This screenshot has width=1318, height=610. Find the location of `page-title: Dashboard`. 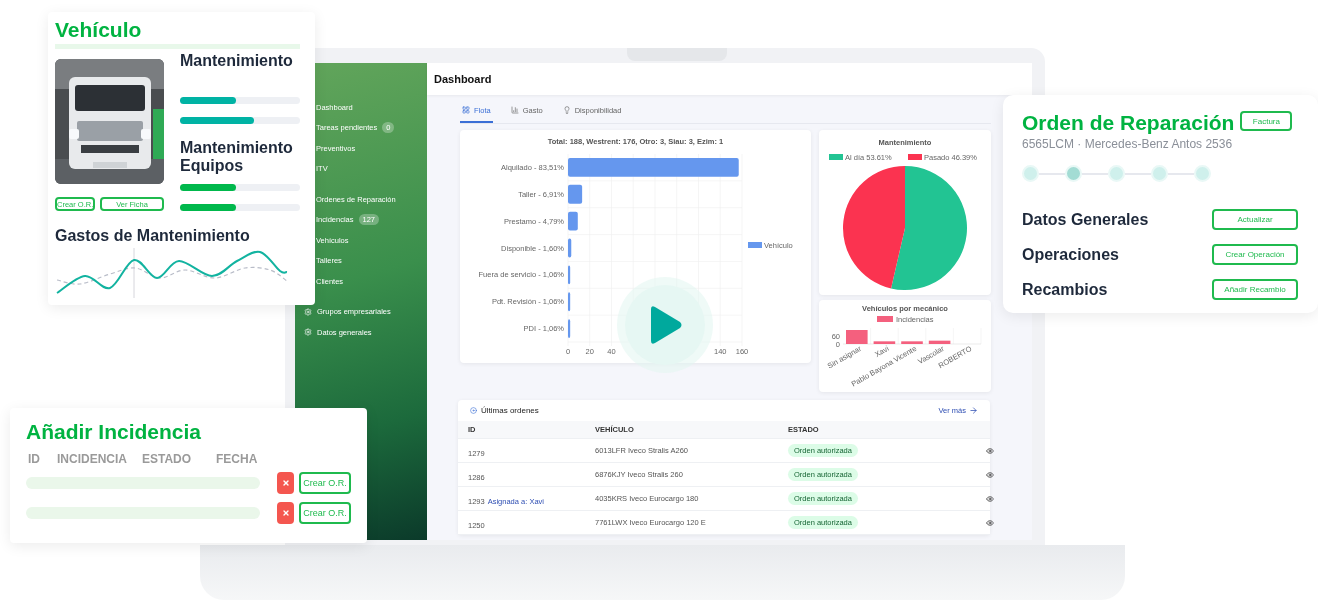

page-title: Dashboard is located at coordinates (463, 79).